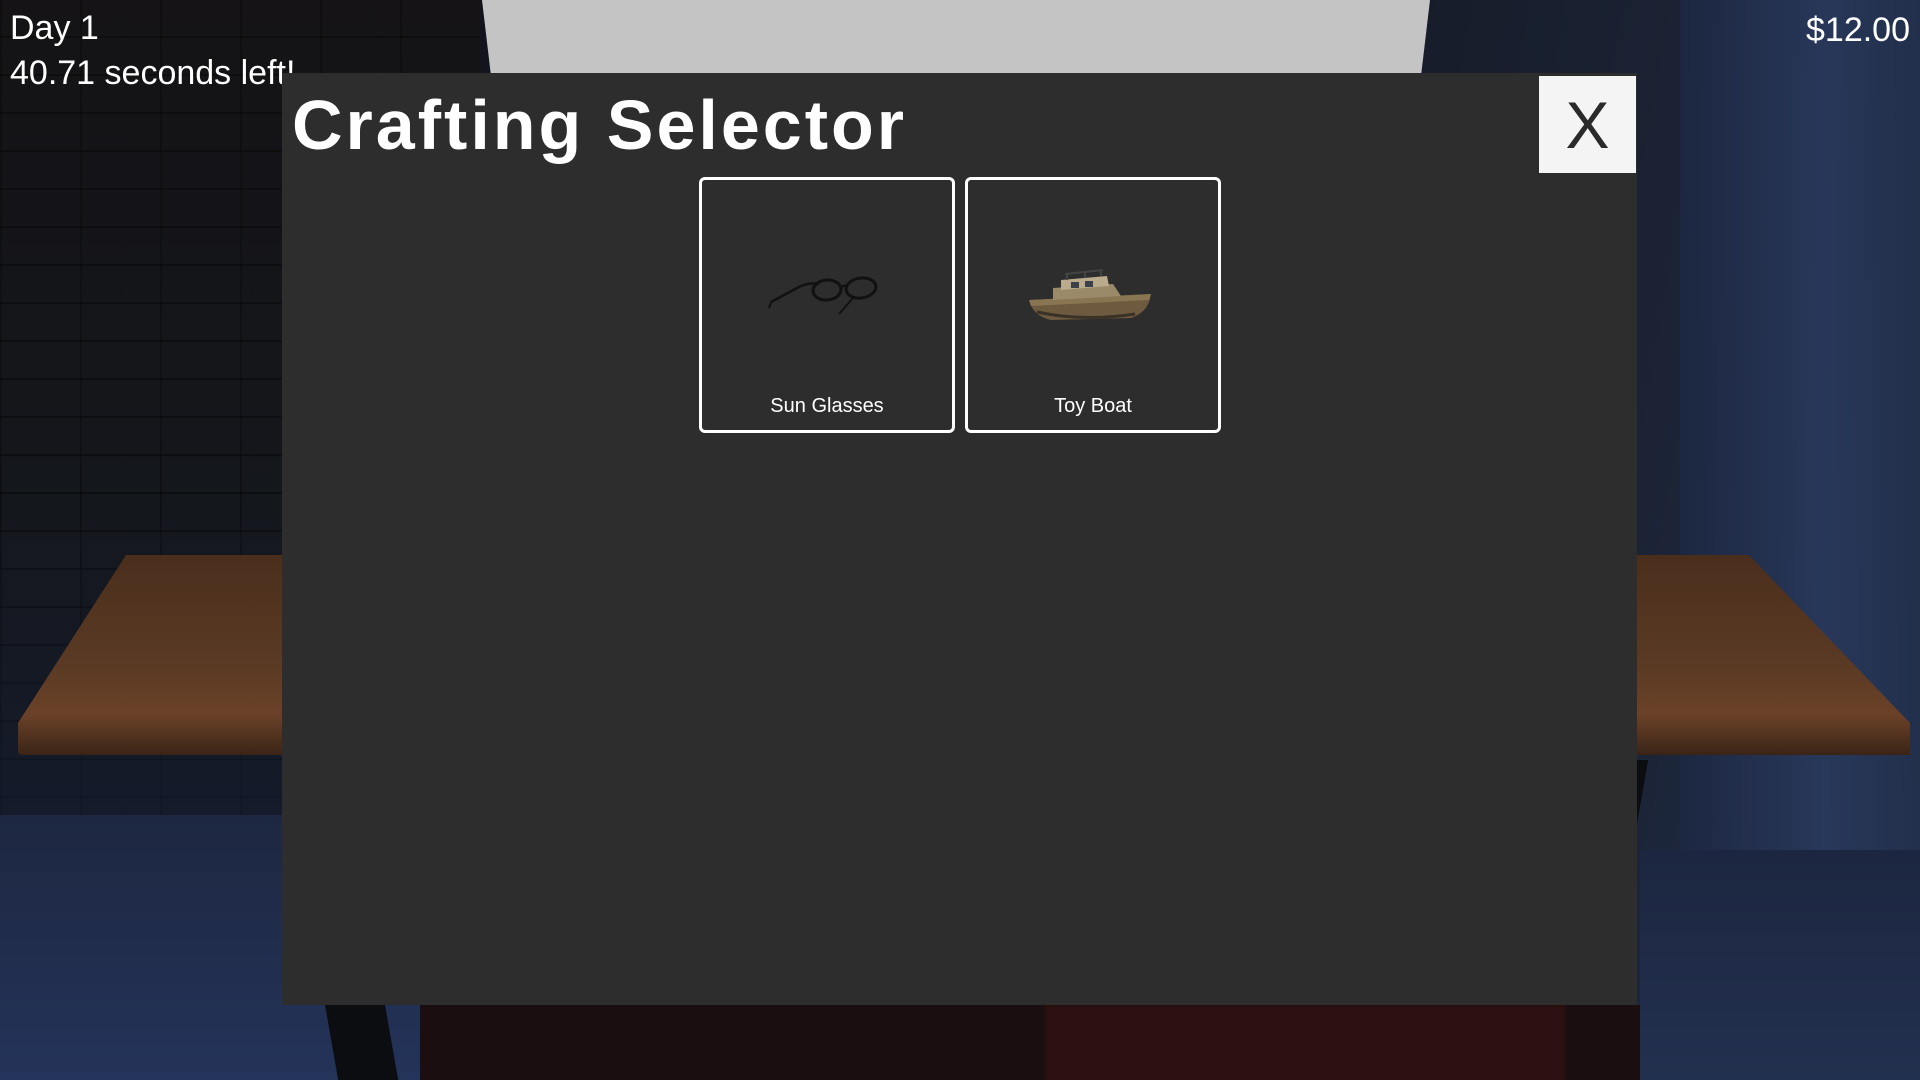 This screenshot has height=1080, width=1920. Describe the element at coordinates (1858, 30) in the screenshot. I see `hud-money-label: $12.00` at that location.